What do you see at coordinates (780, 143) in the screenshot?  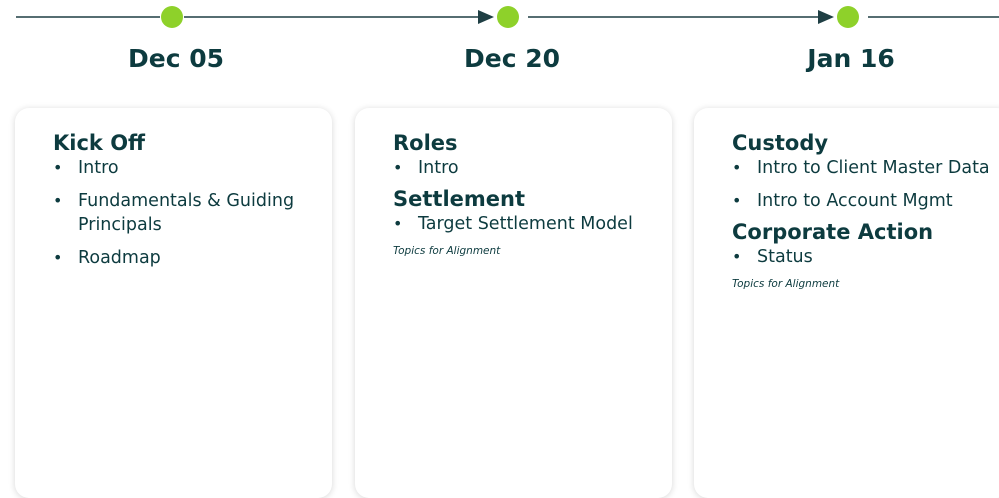 I see `section-title: Custody` at bounding box center [780, 143].